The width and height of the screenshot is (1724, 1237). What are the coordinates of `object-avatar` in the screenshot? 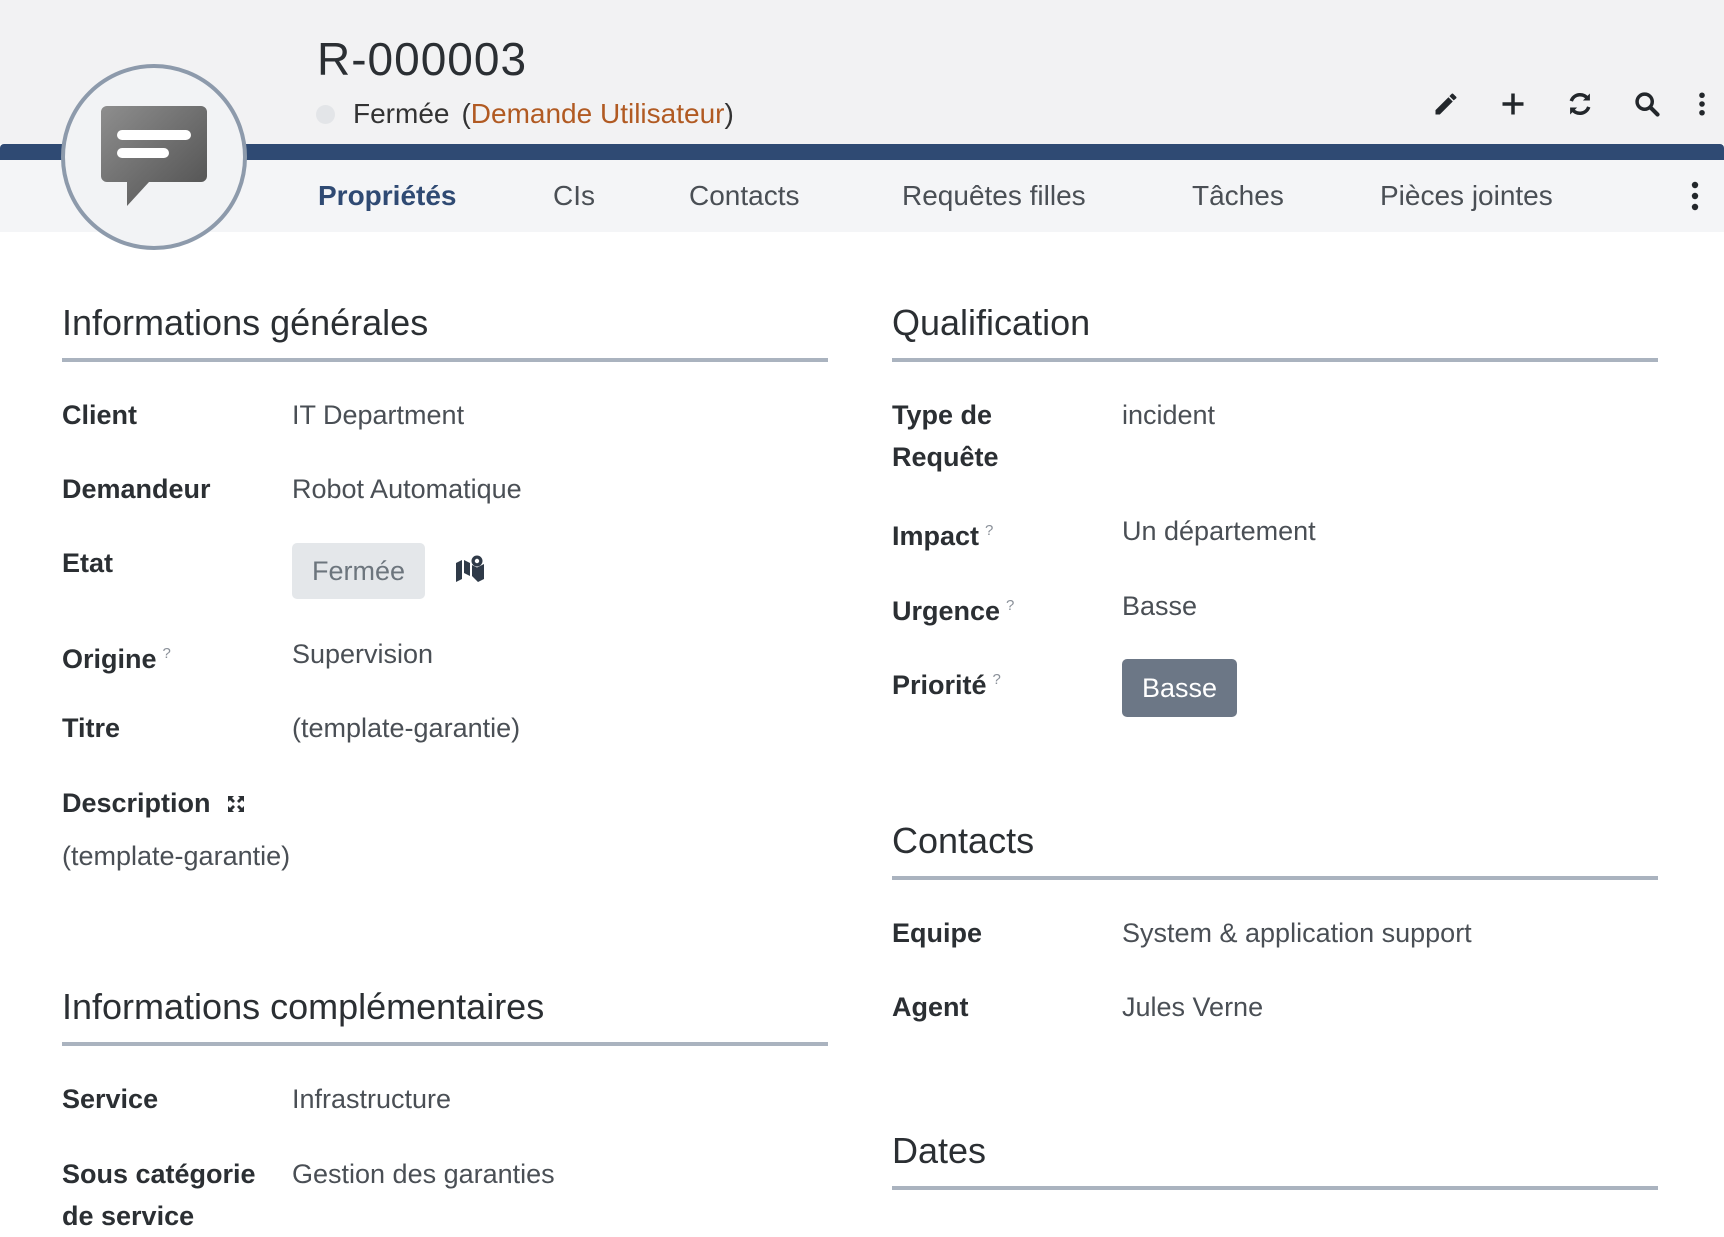 It's located at (154, 157).